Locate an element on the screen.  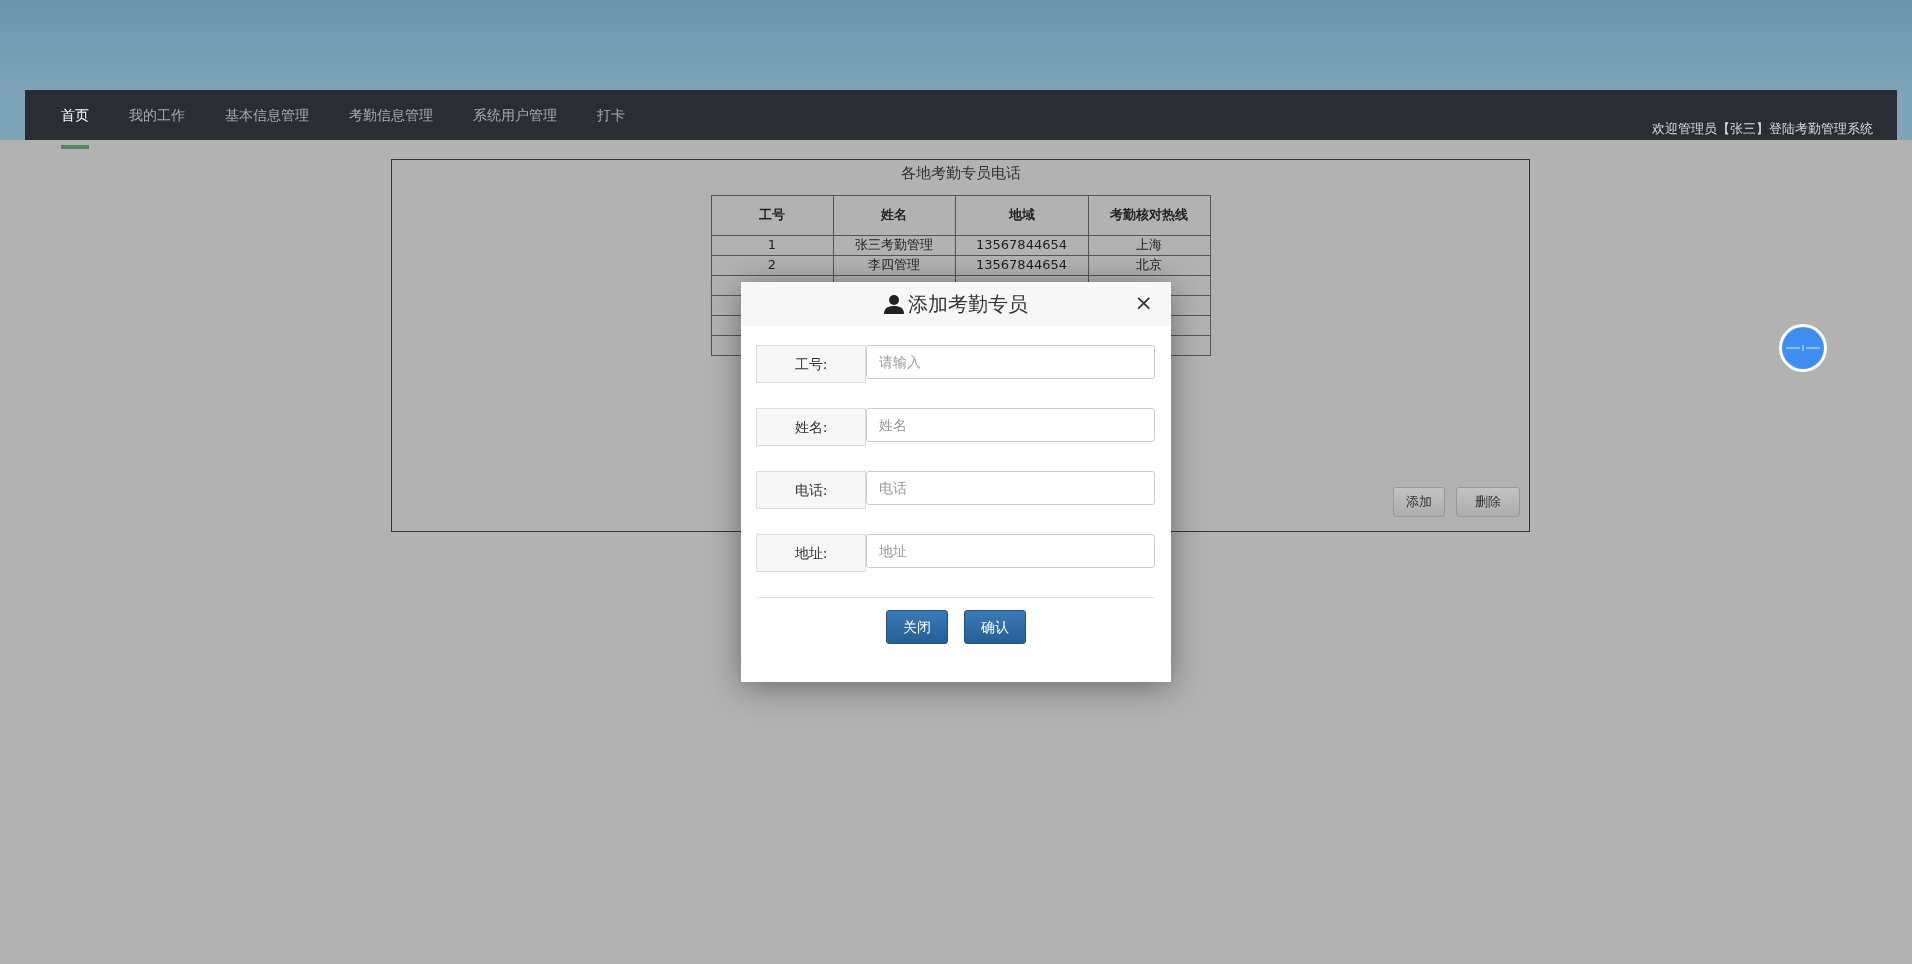
column-header: 姓名 is located at coordinates (894, 215).